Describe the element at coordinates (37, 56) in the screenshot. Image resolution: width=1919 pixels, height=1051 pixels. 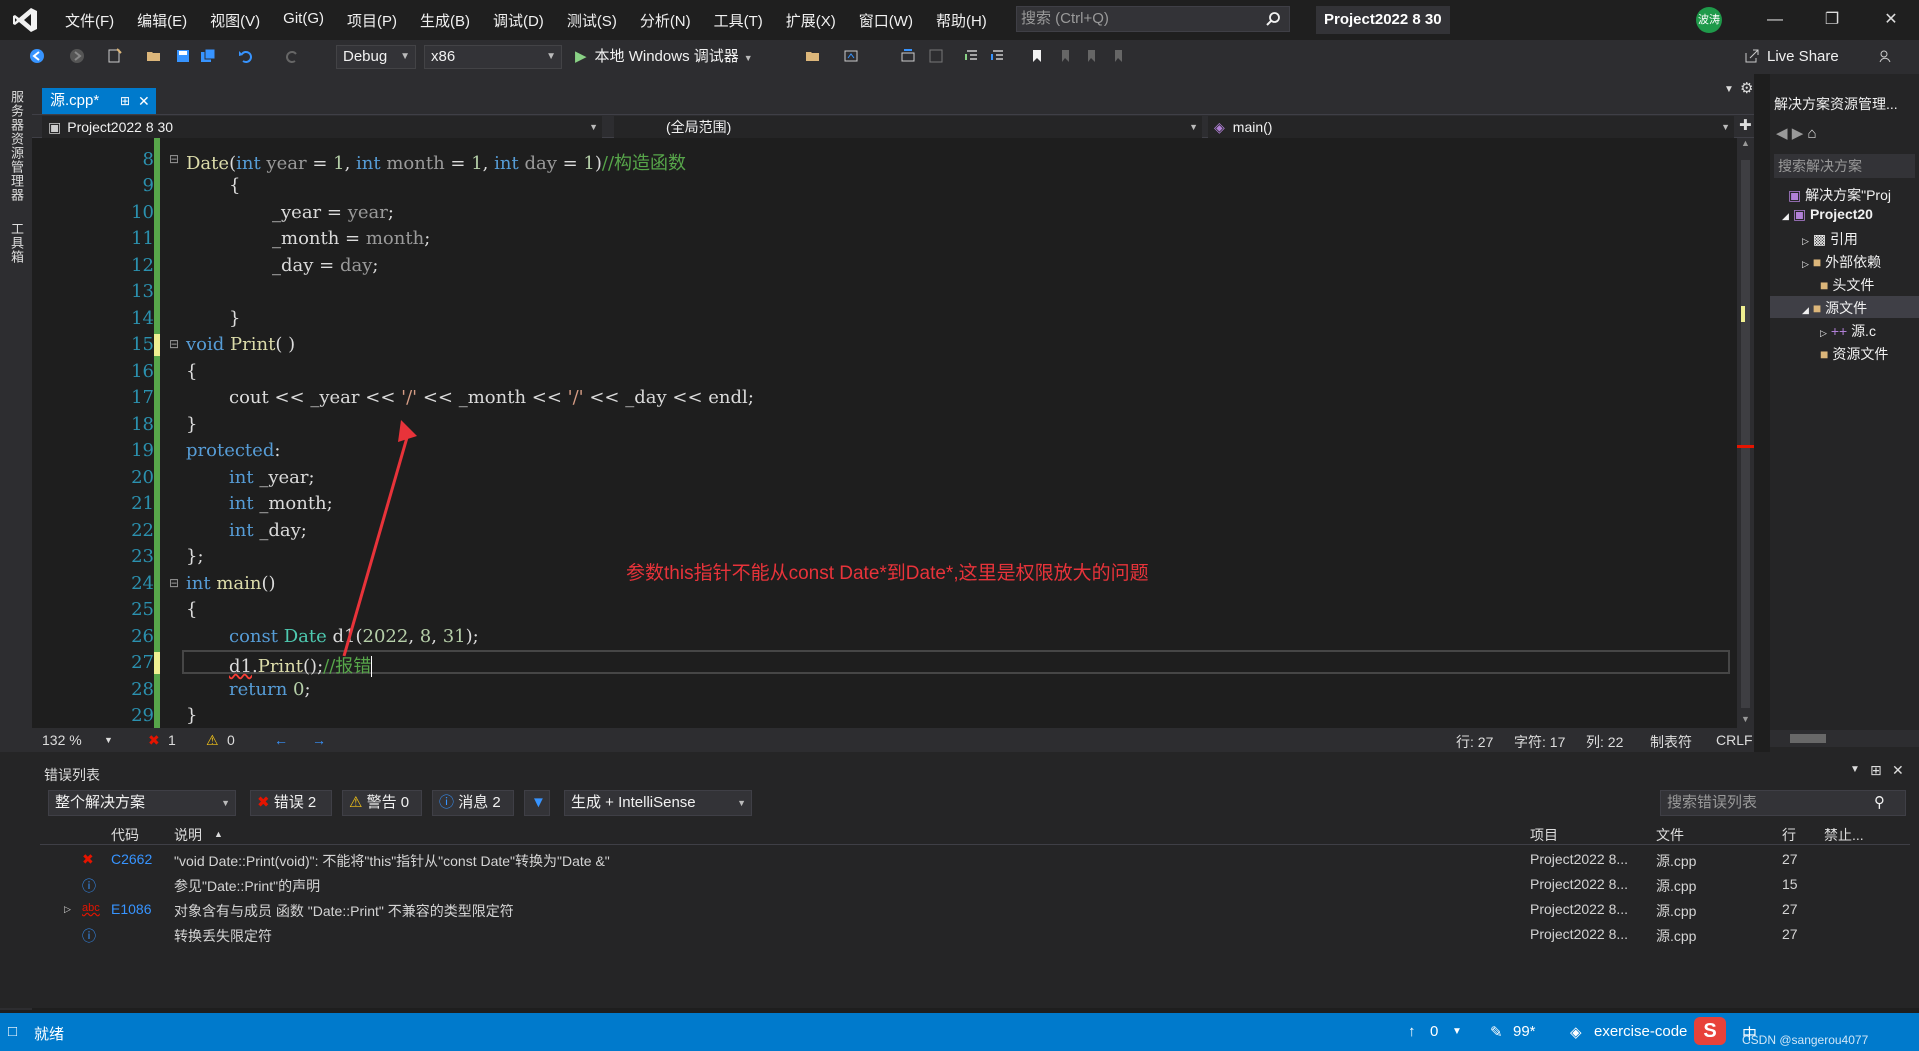
I see `back-nav-icon` at that location.